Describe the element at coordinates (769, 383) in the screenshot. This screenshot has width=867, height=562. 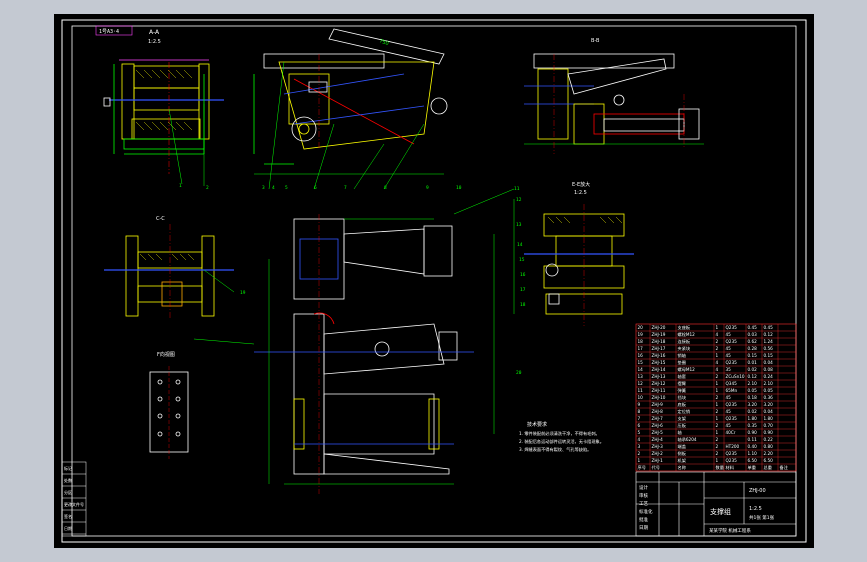
I see `parts-list-cell: 2.10` at that location.